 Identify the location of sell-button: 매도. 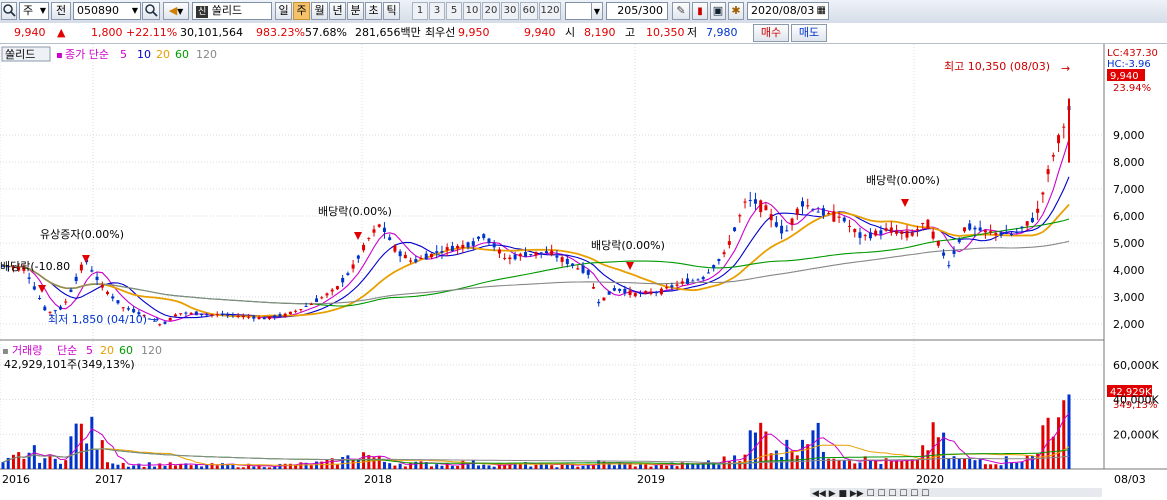
(809, 33).